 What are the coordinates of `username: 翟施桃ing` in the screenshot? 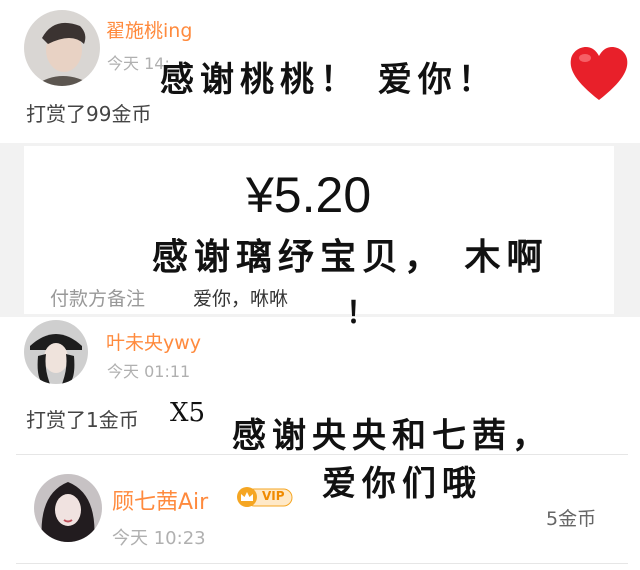 It's located at (149, 29).